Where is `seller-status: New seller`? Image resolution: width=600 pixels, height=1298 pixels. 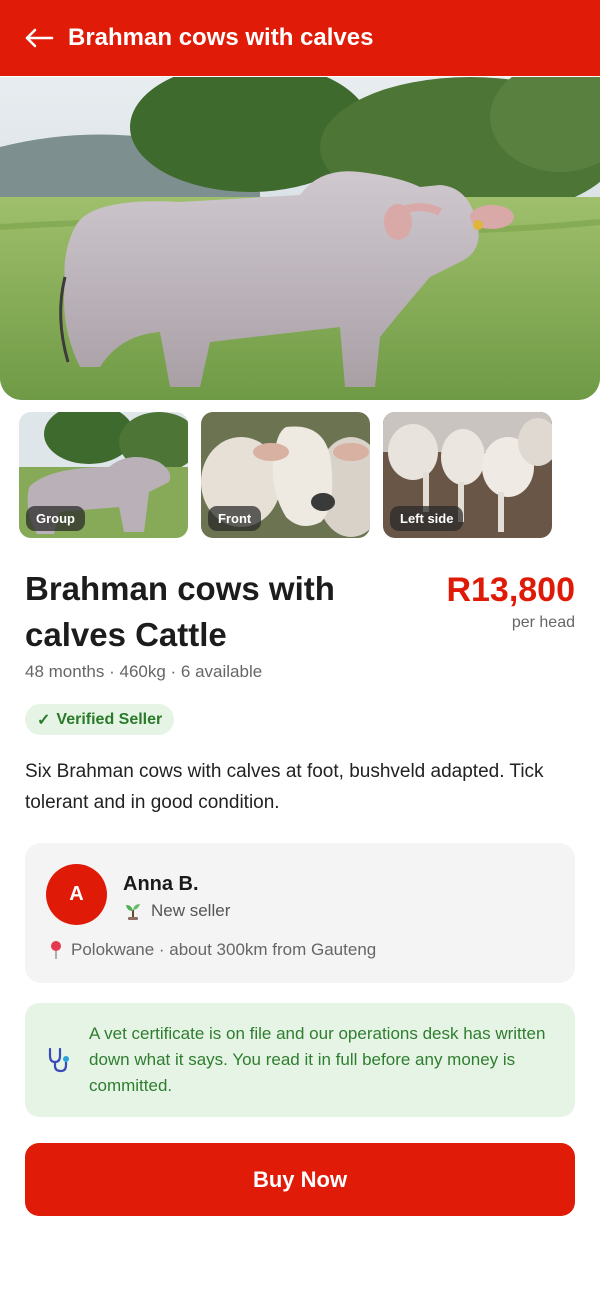
seller-status: New seller is located at coordinates (176, 911).